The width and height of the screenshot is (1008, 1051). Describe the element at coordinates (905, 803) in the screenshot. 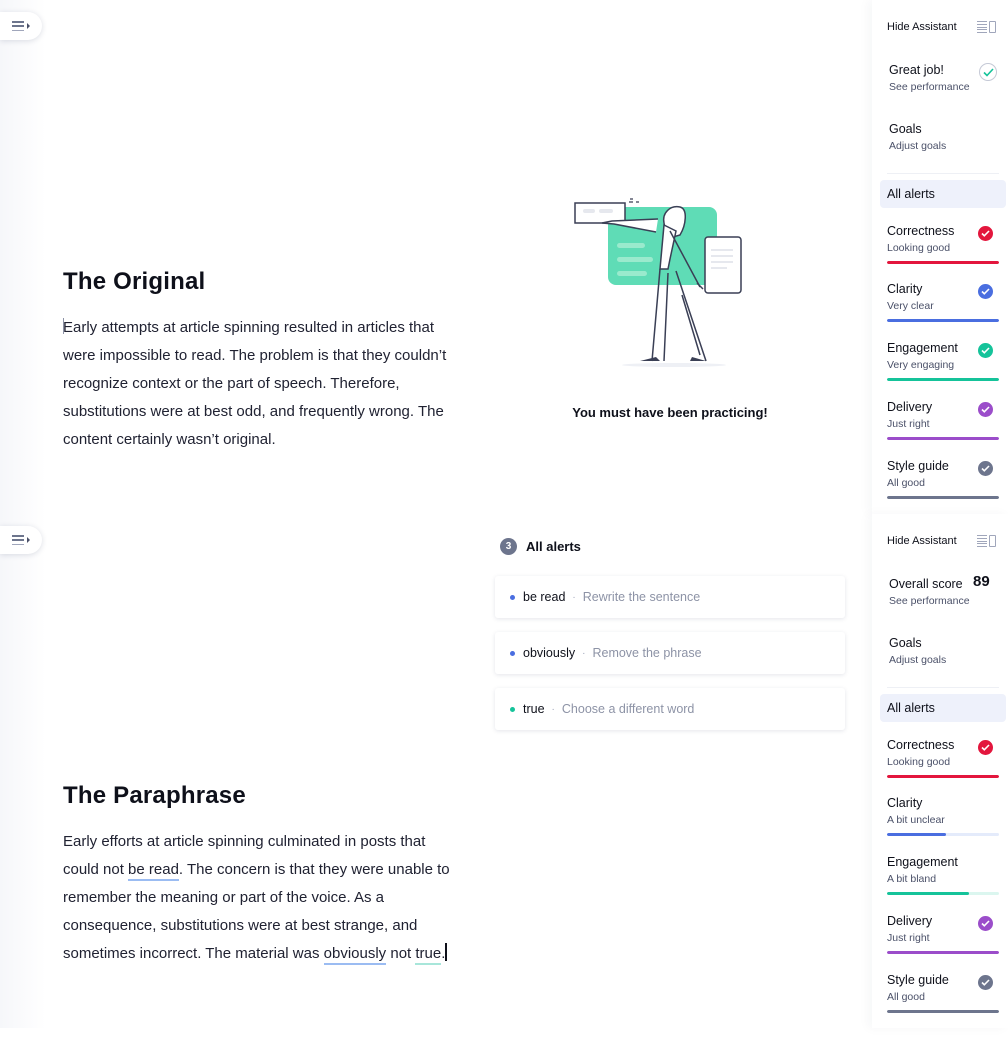

I see `category-title: Clarity` at that location.